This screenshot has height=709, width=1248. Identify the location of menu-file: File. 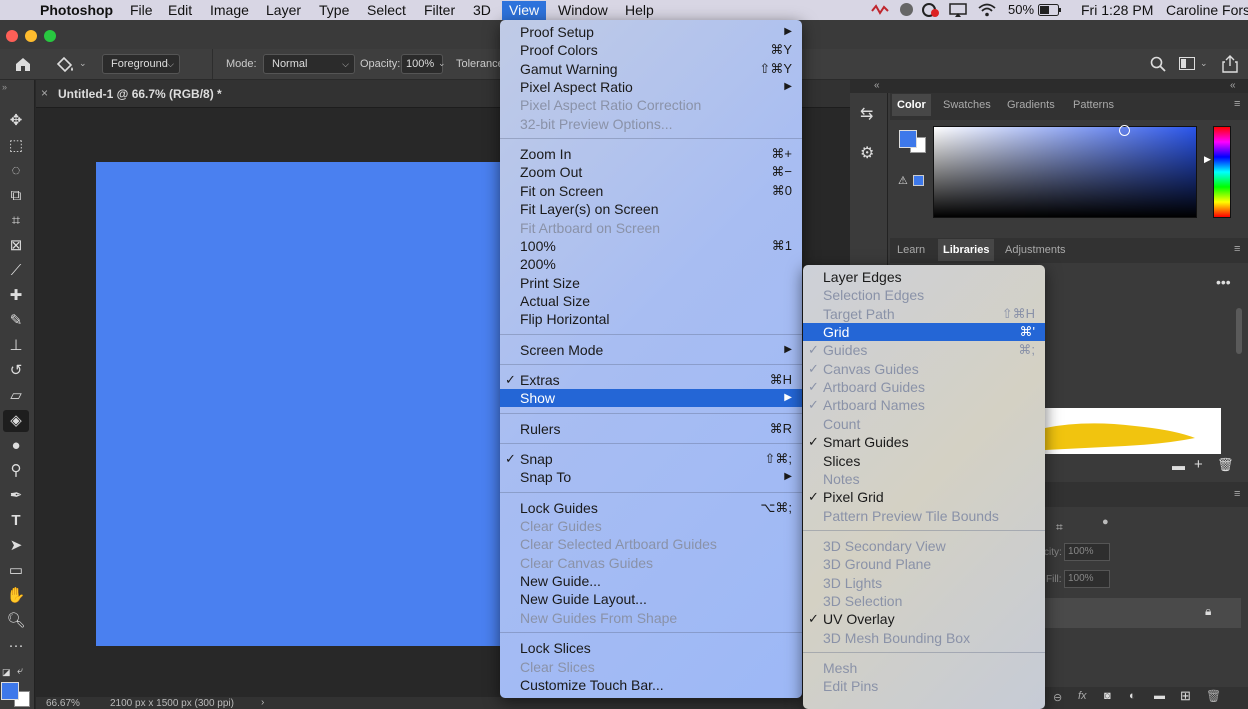
(141, 10).